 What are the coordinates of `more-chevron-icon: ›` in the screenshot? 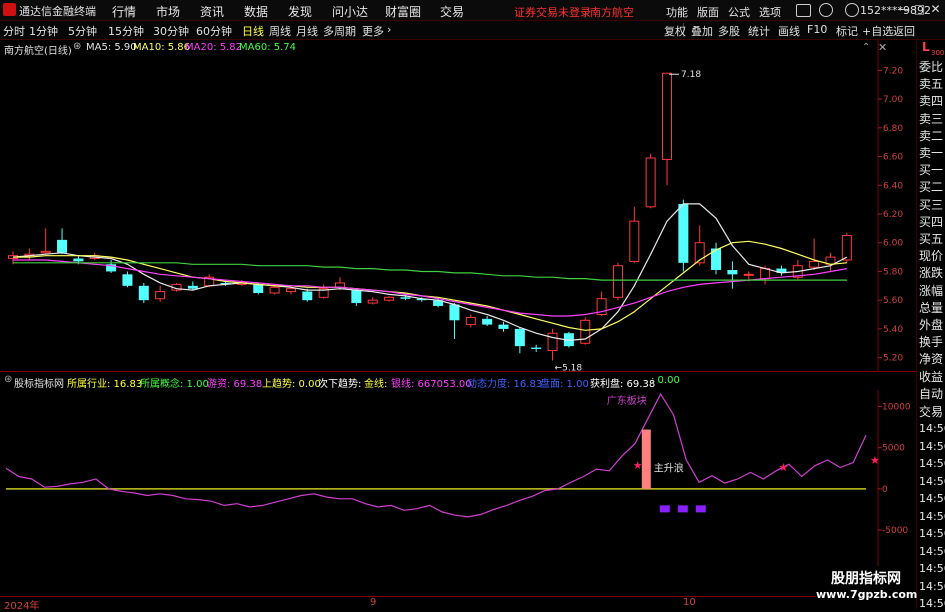 It's located at (389, 29).